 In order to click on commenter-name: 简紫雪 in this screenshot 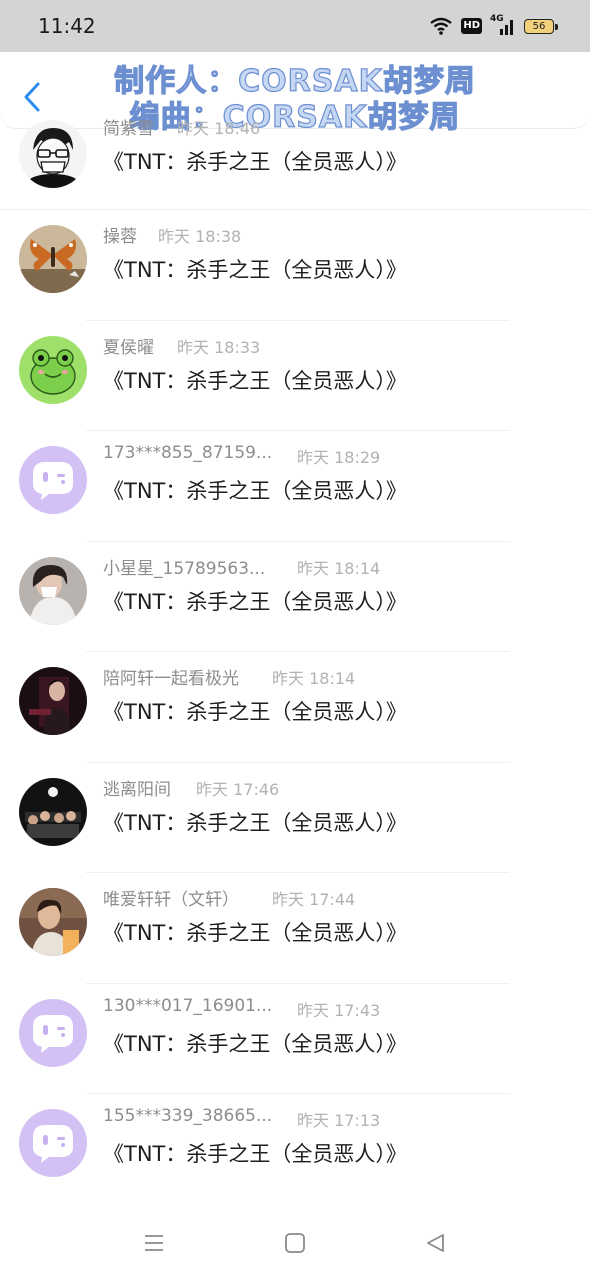, I will do `click(128, 129)`.